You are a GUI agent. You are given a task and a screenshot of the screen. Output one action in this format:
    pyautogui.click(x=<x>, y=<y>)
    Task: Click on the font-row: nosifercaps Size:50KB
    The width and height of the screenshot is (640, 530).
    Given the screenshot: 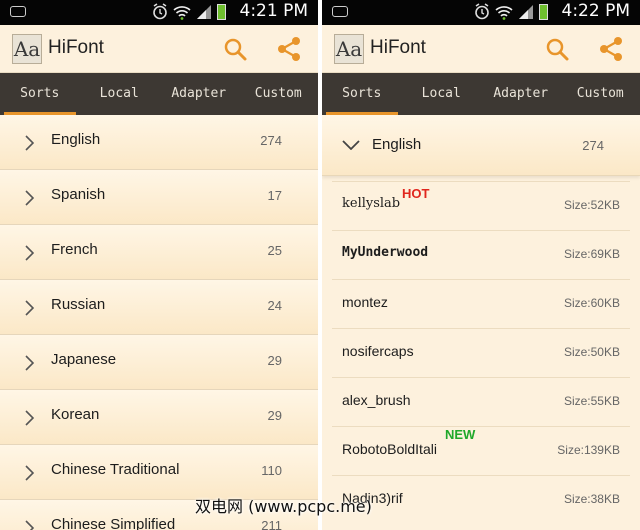 What is the action you would take?
    pyautogui.click(x=481, y=352)
    